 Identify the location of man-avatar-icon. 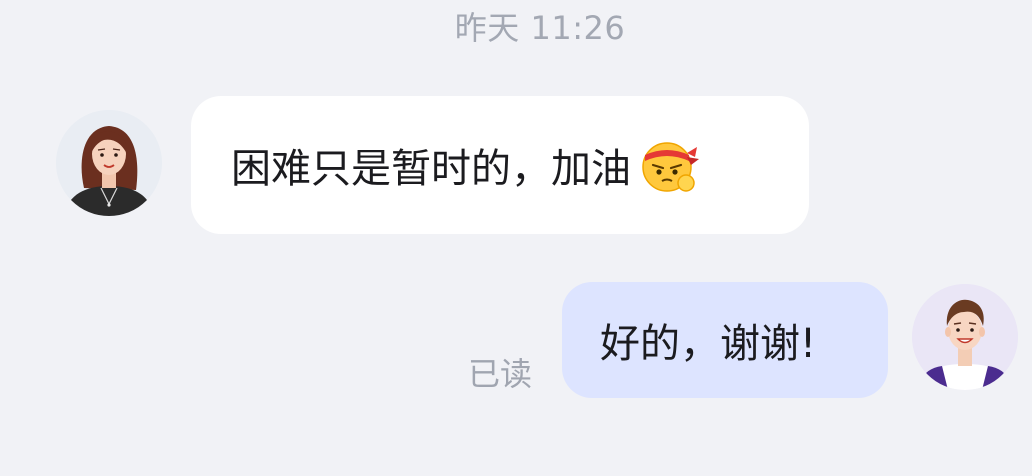
(965, 337).